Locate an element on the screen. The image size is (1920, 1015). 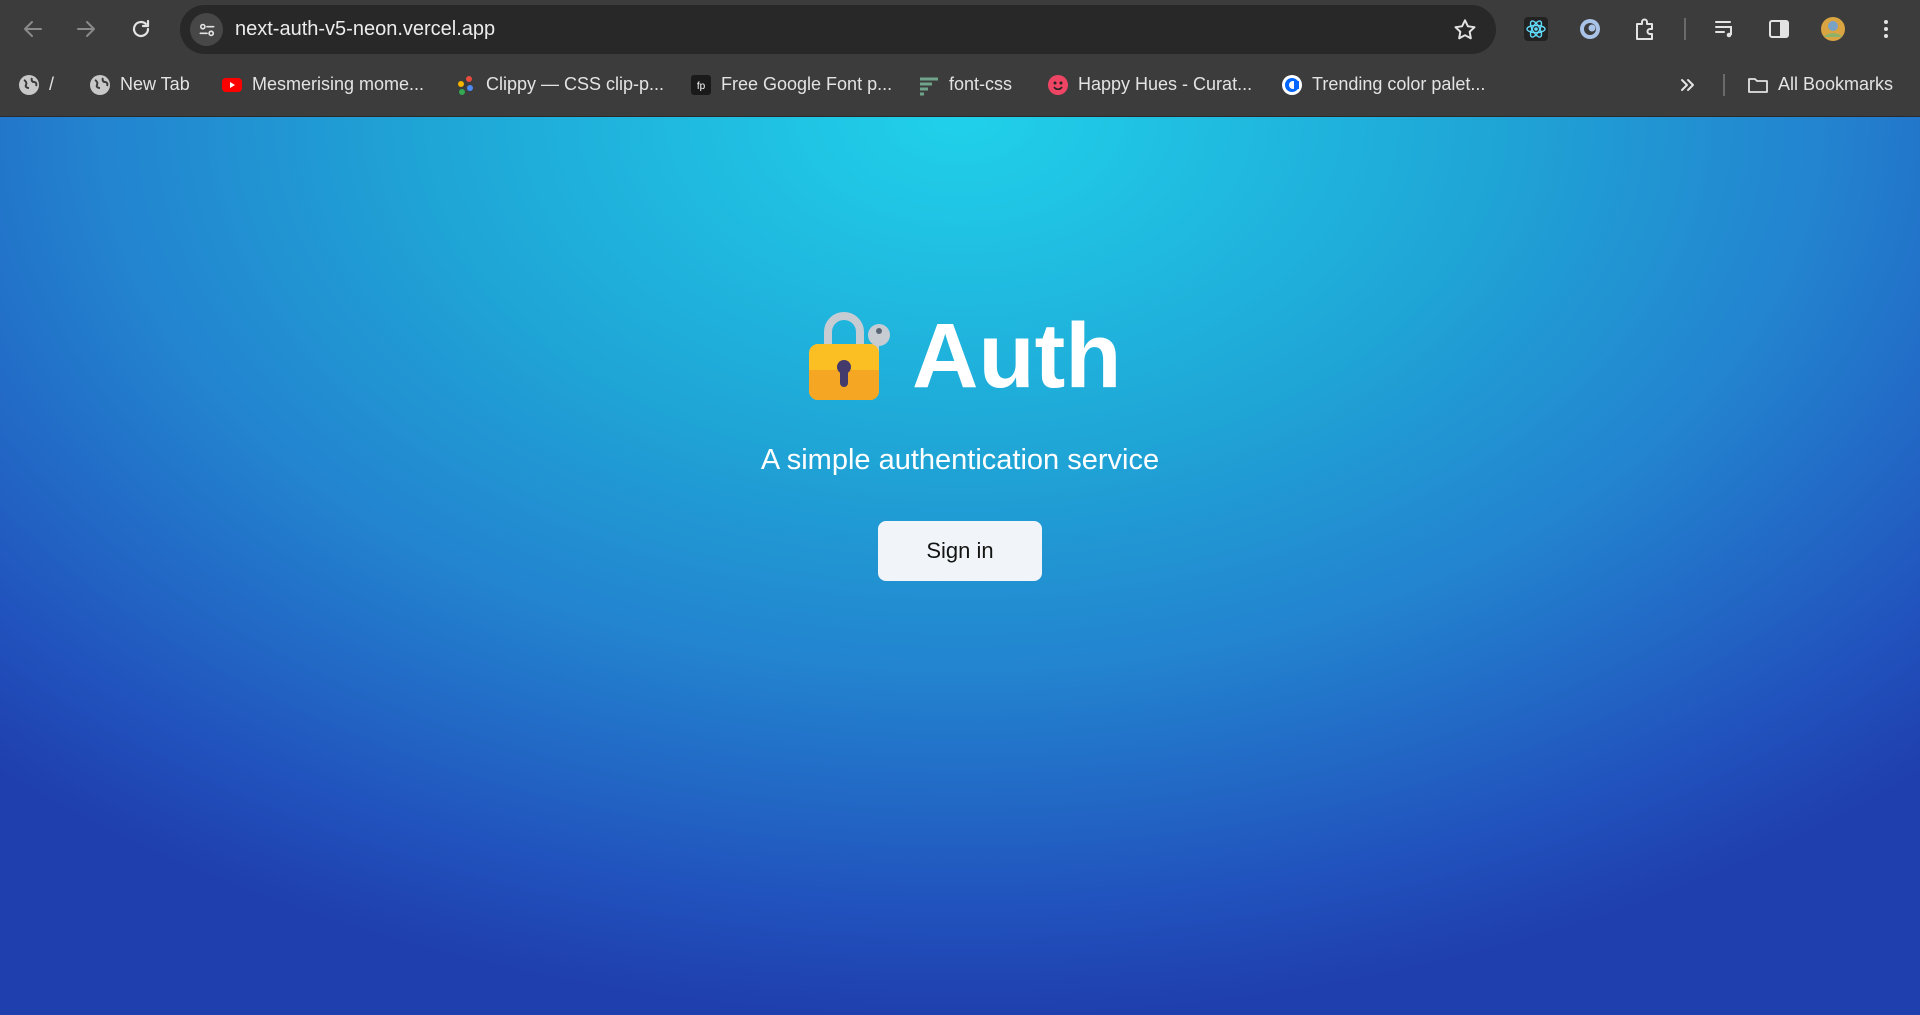
folder-icon is located at coordinates (1758, 85).